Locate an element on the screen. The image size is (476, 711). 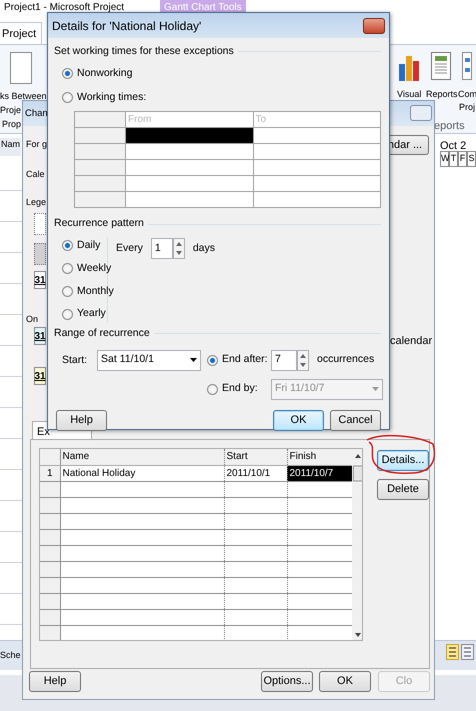
label-text: calendar is located at coordinates (411, 341).